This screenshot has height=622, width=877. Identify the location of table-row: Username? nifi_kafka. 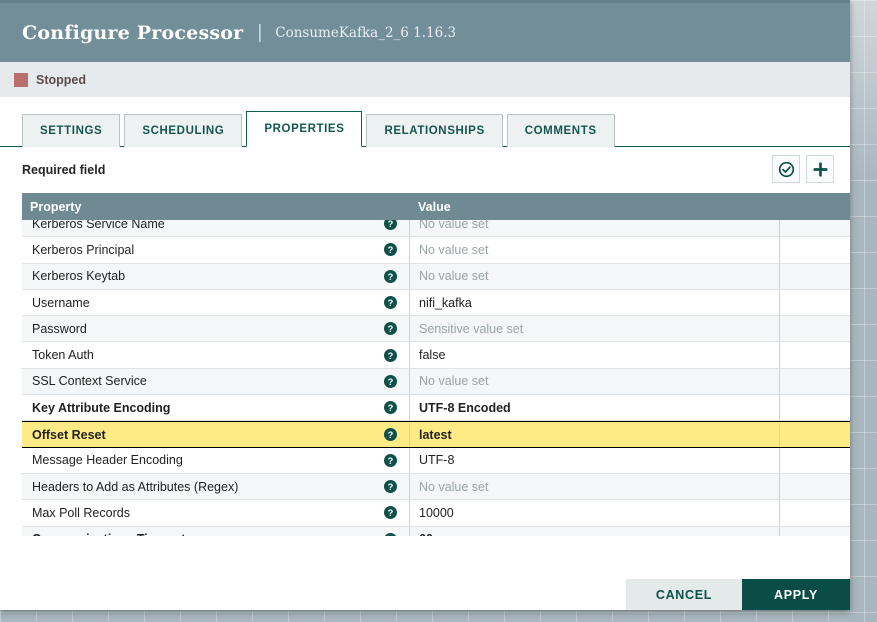
(436, 303).